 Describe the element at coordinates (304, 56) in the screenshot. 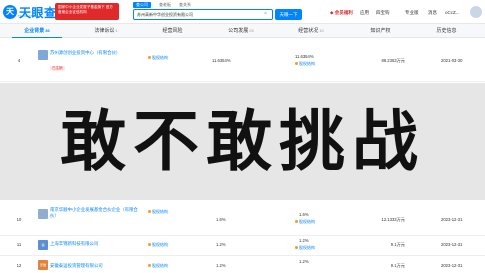

I see `sub-ratio: 11.6354%` at that location.